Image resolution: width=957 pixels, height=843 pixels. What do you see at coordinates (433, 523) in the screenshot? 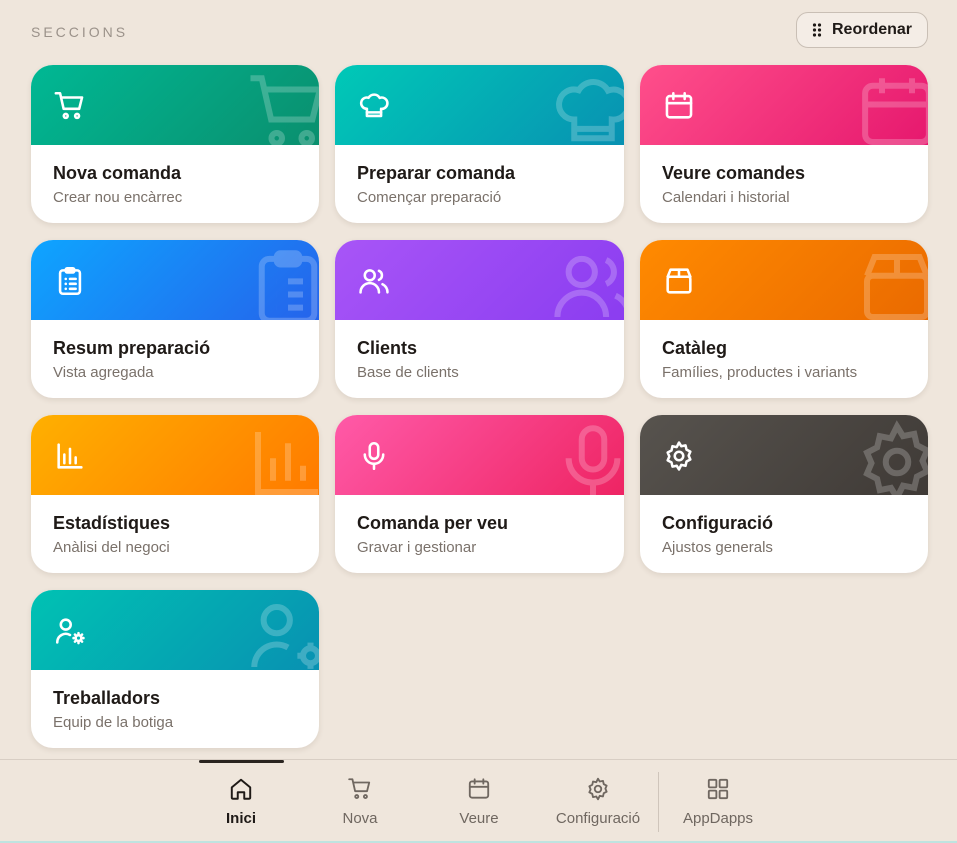
I see `card-title: Comanda per veu` at bounding box center [433, 523].